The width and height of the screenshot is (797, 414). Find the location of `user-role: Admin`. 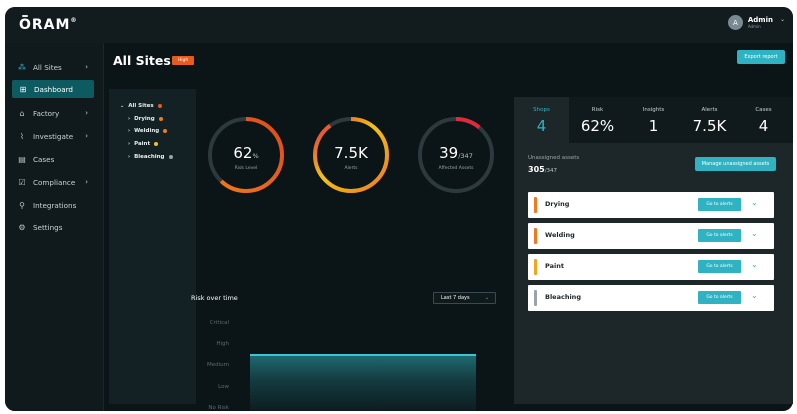

user-role: Admin is located at coordinates (754, 26).